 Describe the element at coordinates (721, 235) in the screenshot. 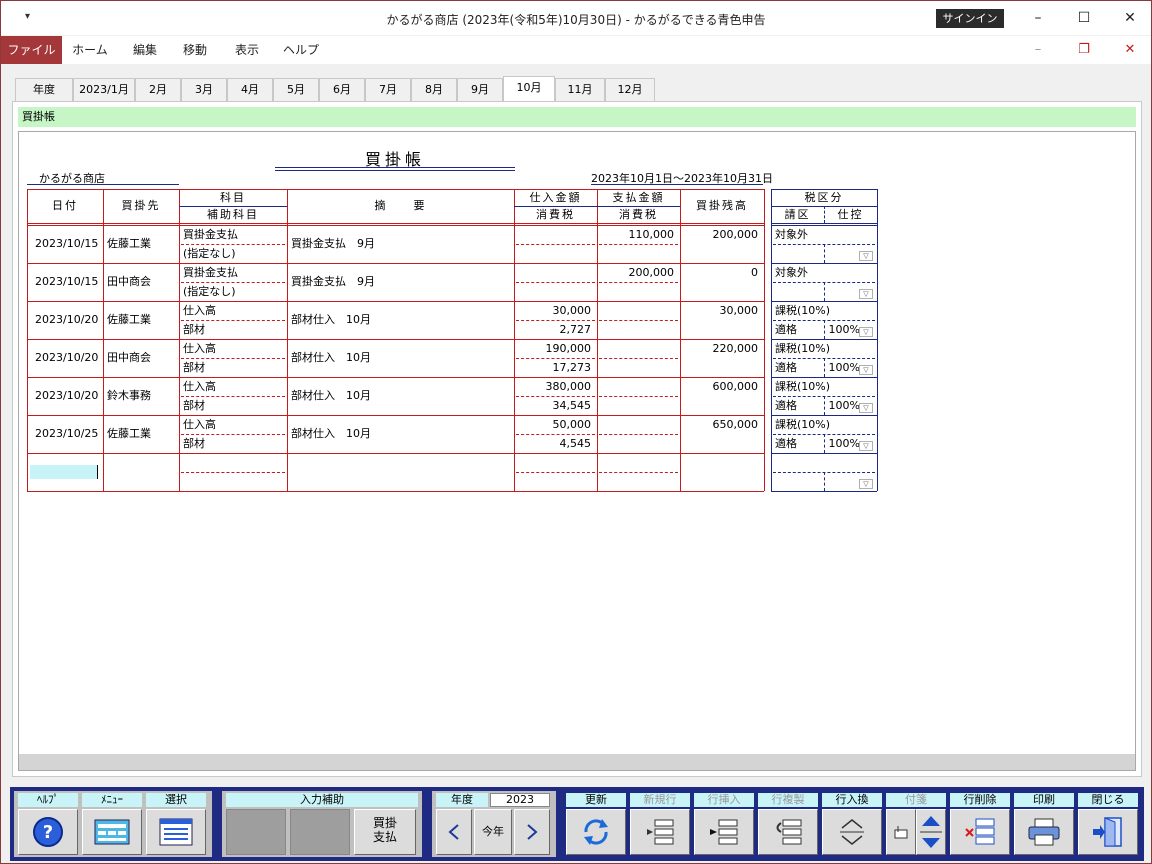

I see `row-balance: 200,000` at that location.